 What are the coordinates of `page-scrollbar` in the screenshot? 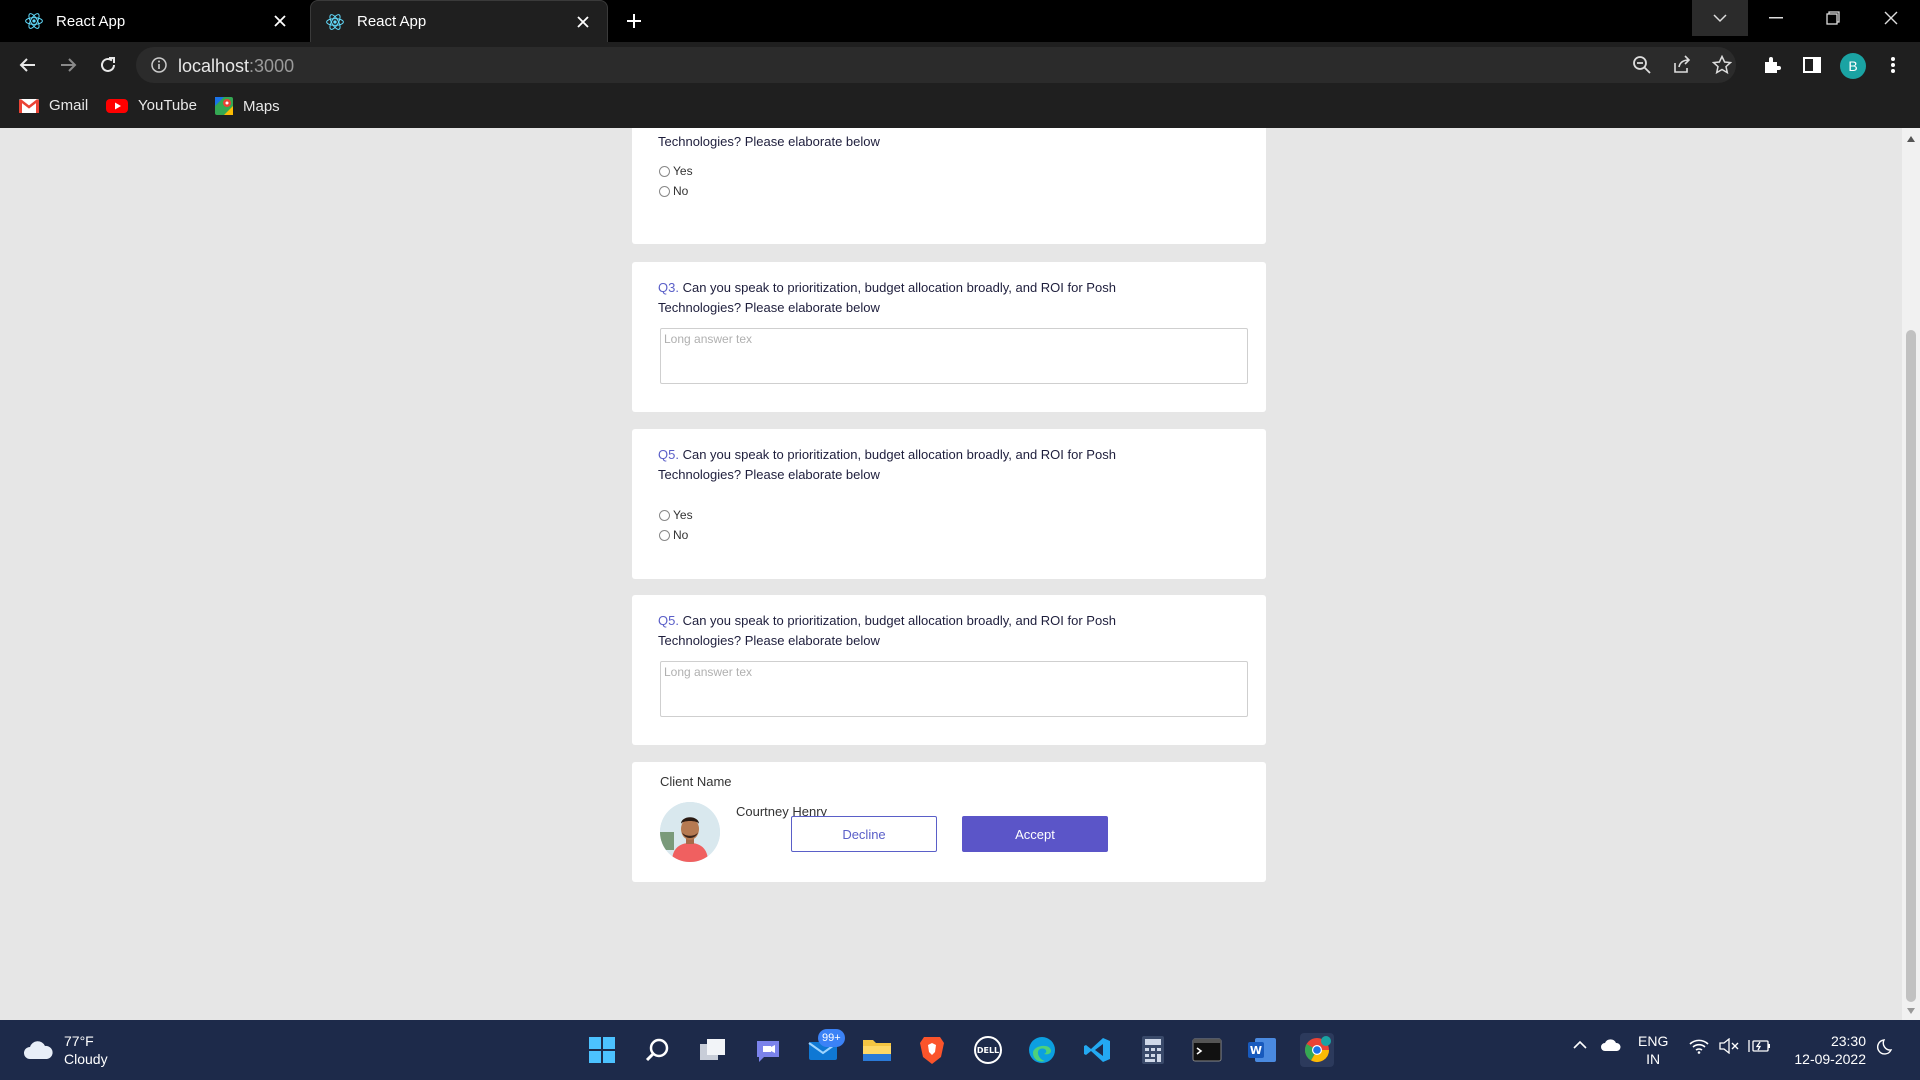 It's located at (1911, 574).